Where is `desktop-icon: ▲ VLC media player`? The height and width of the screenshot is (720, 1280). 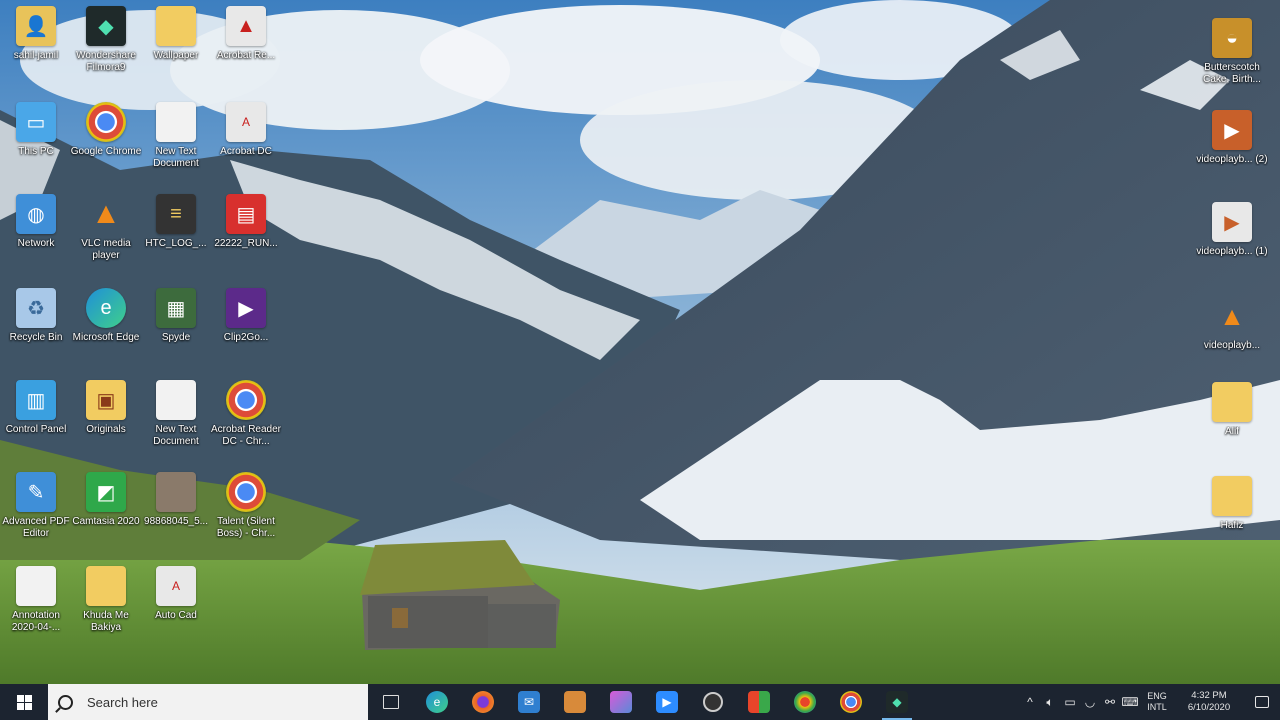
desktop-icon: ▲ VLC media player is located at coordinates (106, 229).